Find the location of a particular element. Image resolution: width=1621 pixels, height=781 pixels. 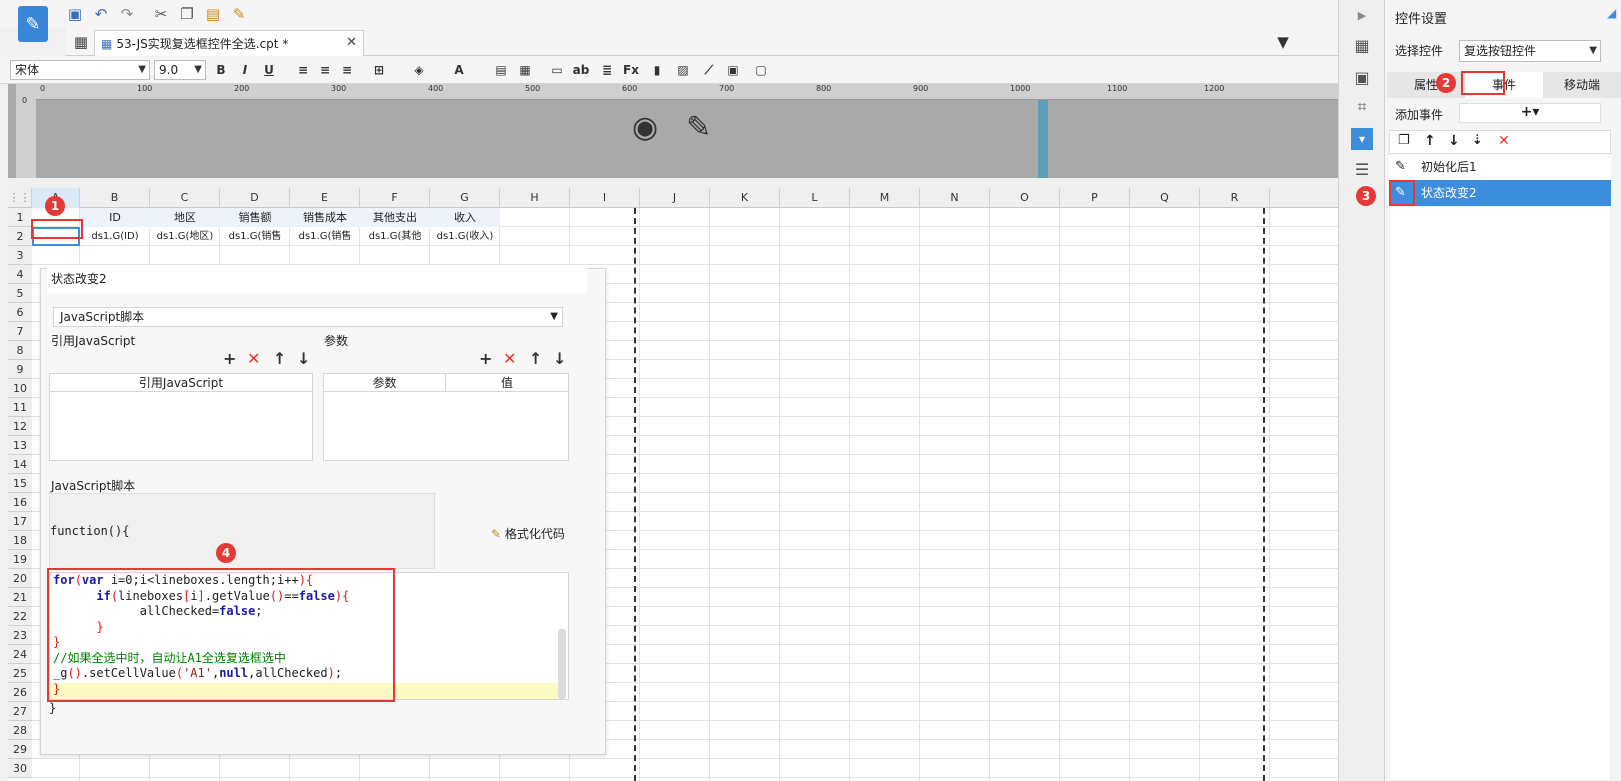

align-center-icon: ≡ is located at coordinates (325, 70).